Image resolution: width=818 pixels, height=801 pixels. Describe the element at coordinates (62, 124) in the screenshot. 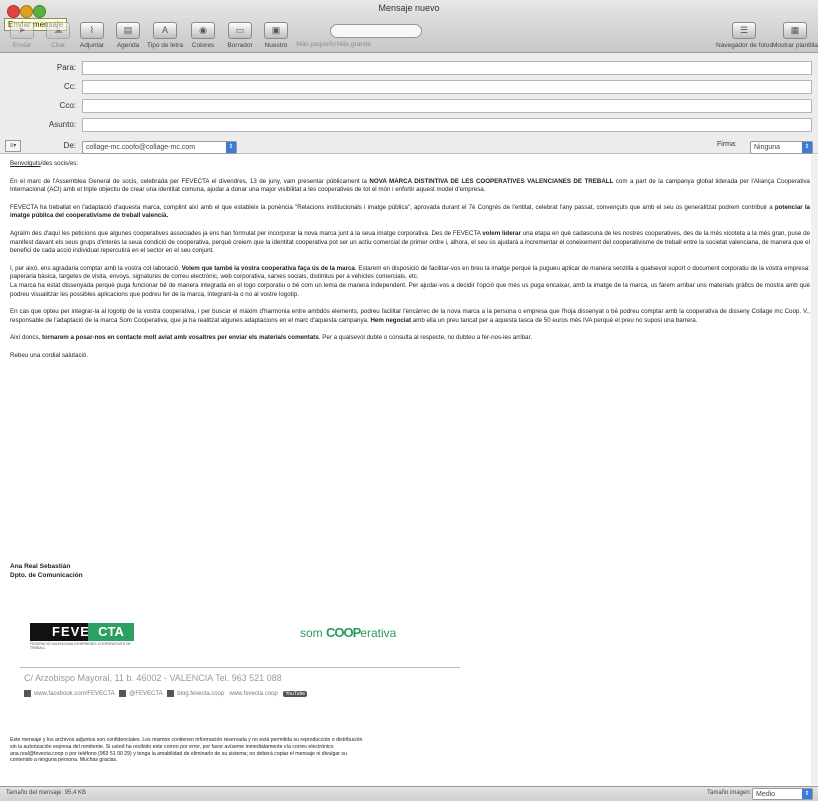

I see `subject-label: Asunto:` at that location.